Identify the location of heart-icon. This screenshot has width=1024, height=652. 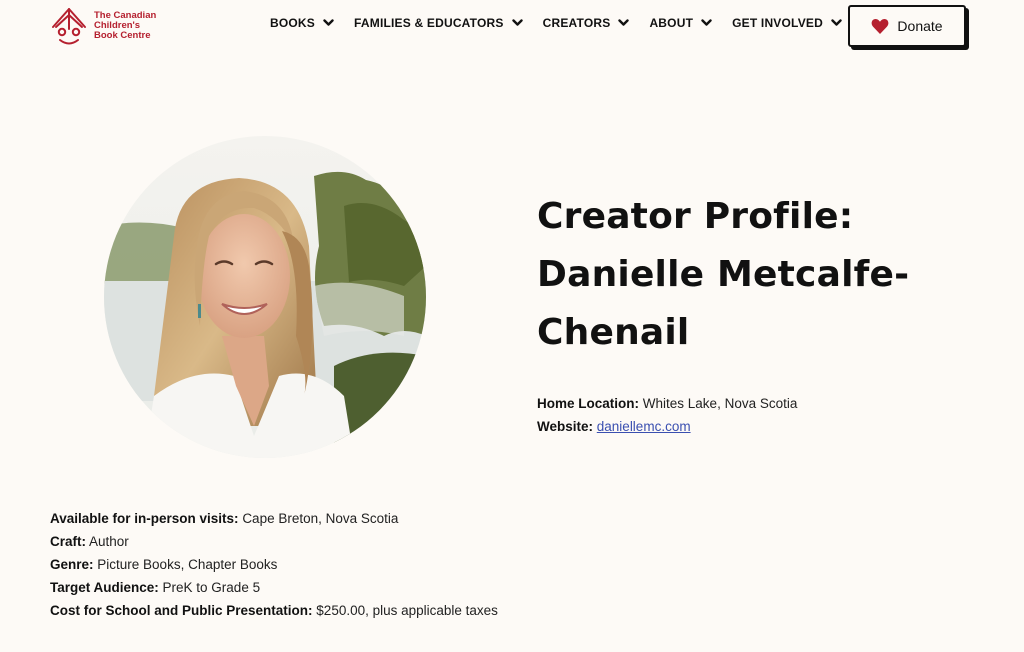
(880, 26).